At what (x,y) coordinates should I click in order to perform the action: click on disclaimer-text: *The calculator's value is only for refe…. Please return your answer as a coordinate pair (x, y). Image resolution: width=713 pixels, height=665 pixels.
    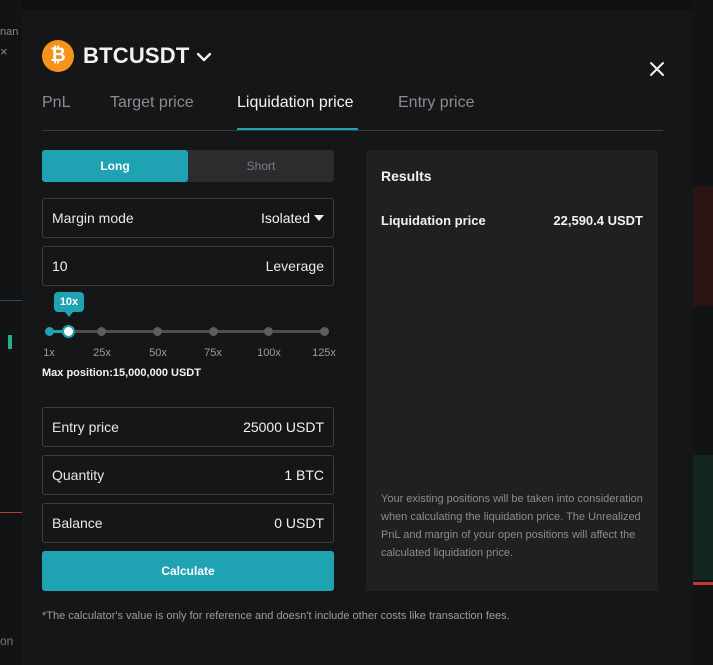
    Looking at the image, I should click on (276, 616).